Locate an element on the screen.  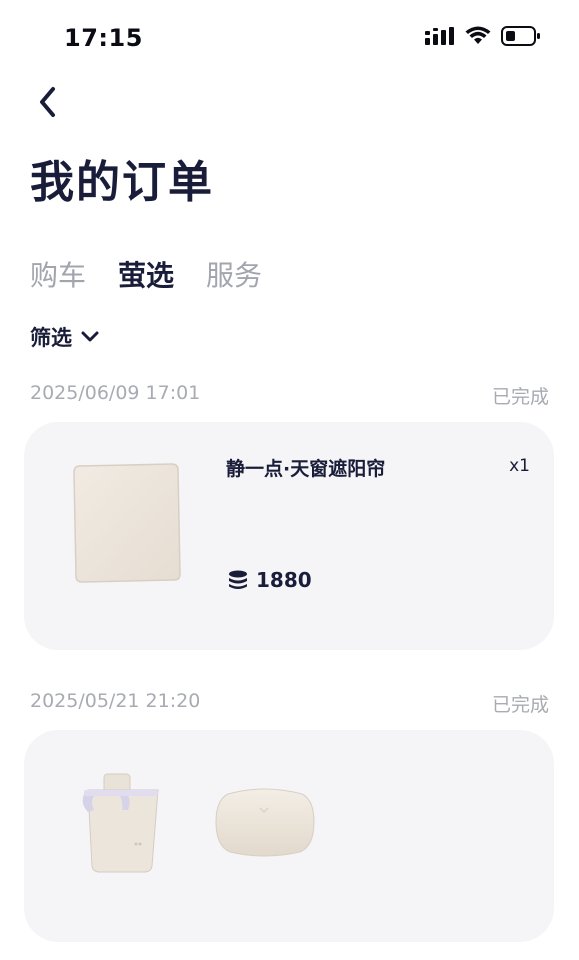
filter-dropdown: 筛选 is located at coordinates (65, 337).